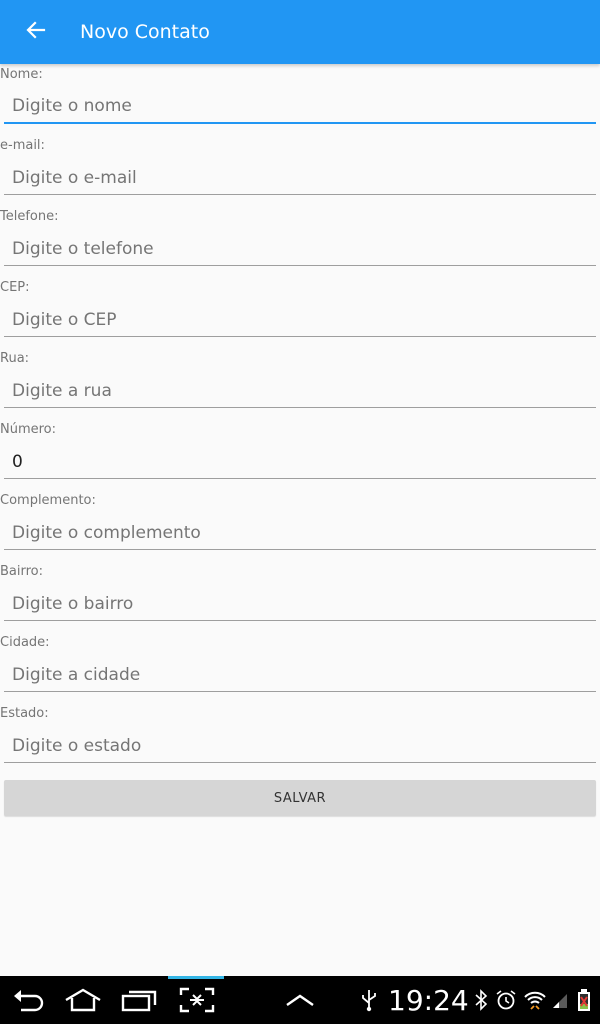  What do you see at coordinates (300, 391) in the screenshot?
I see `rua-input` at bounding box center [300, 391].